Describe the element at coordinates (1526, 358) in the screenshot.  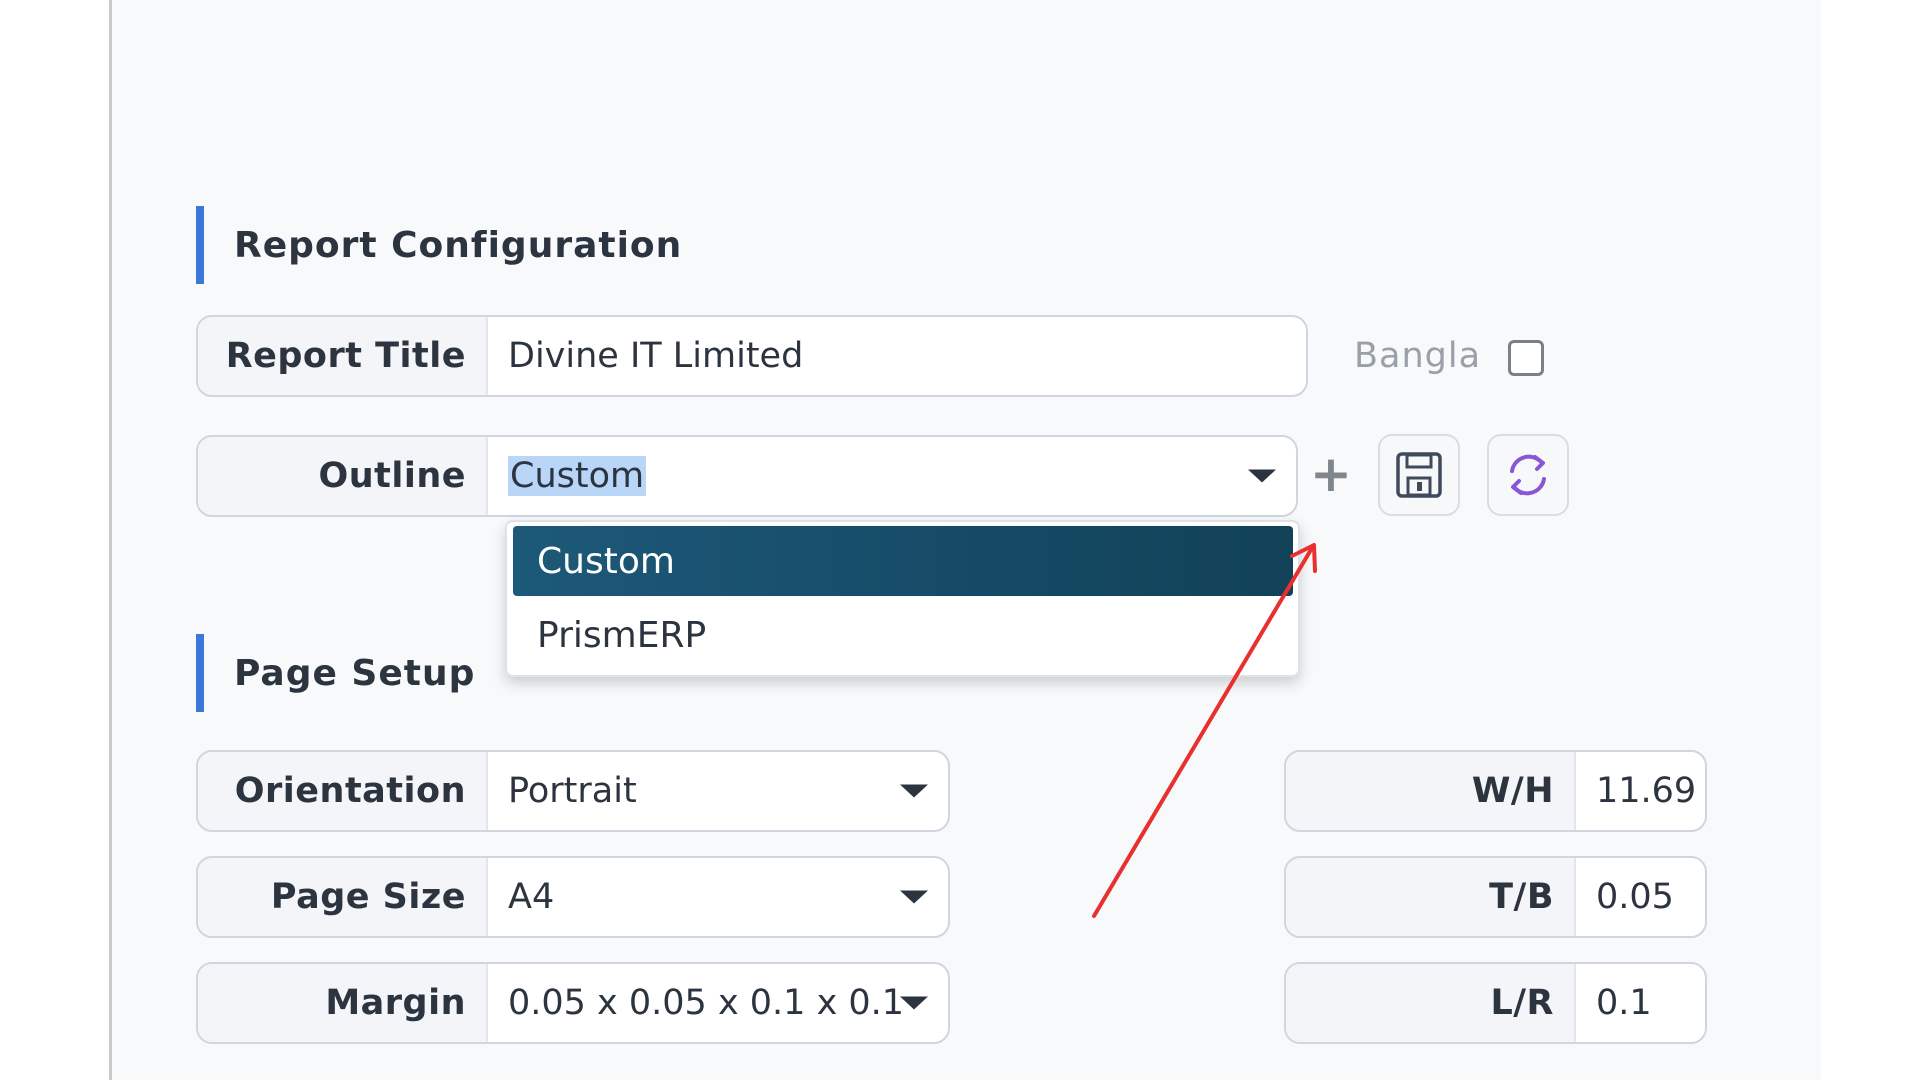
I see `bangla-checkbox` at that location.